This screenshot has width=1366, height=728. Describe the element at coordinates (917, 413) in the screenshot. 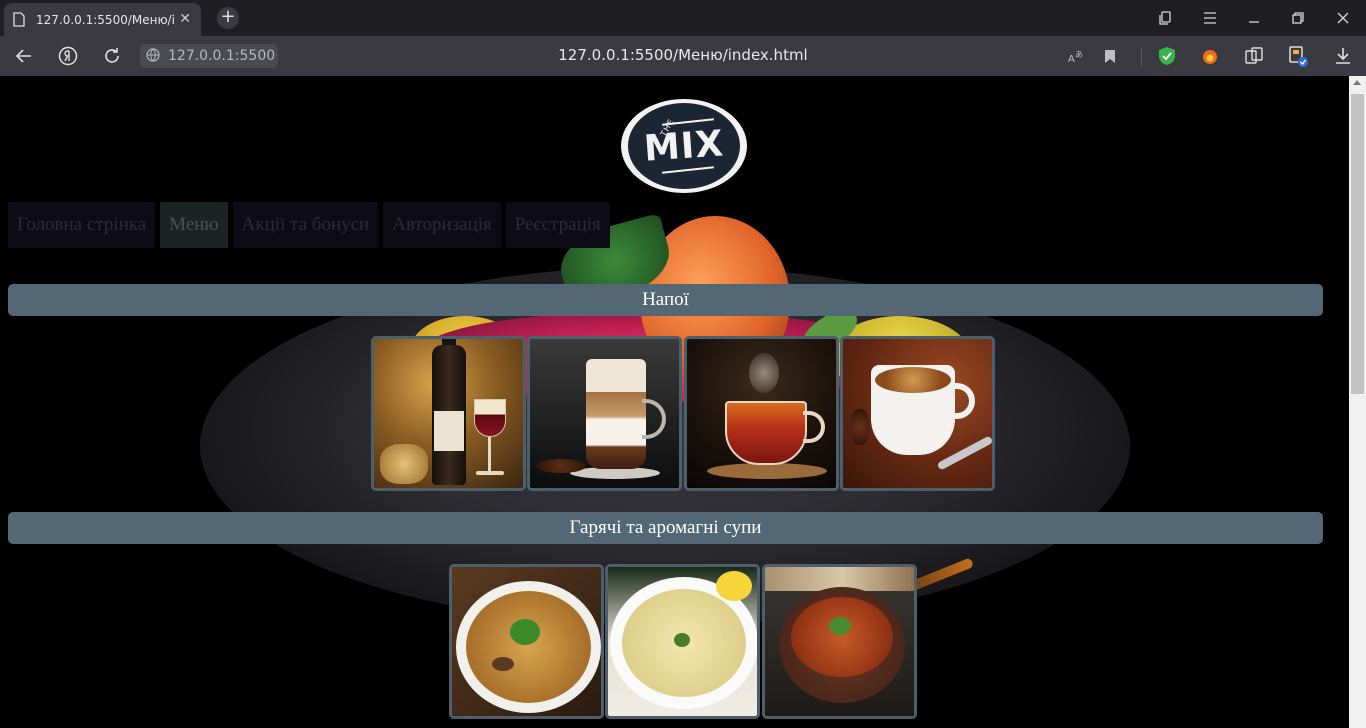

I see `drink-image-coffee` at that location.